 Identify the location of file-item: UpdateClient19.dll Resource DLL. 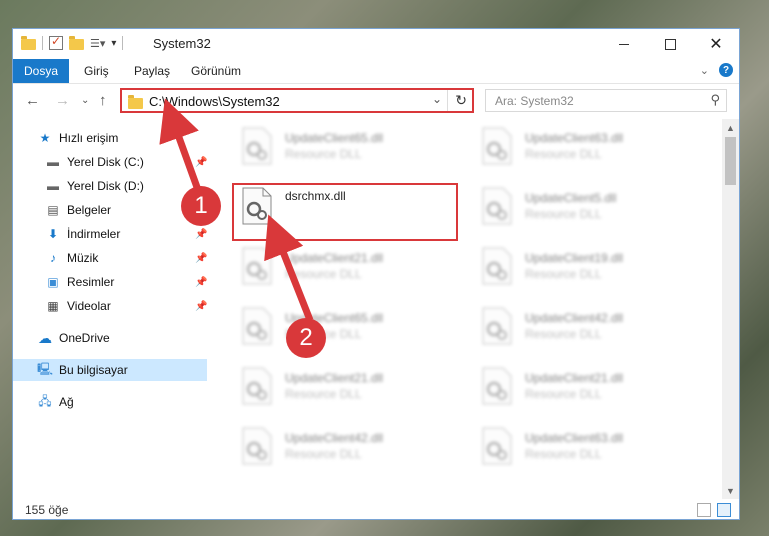
(591, 268).